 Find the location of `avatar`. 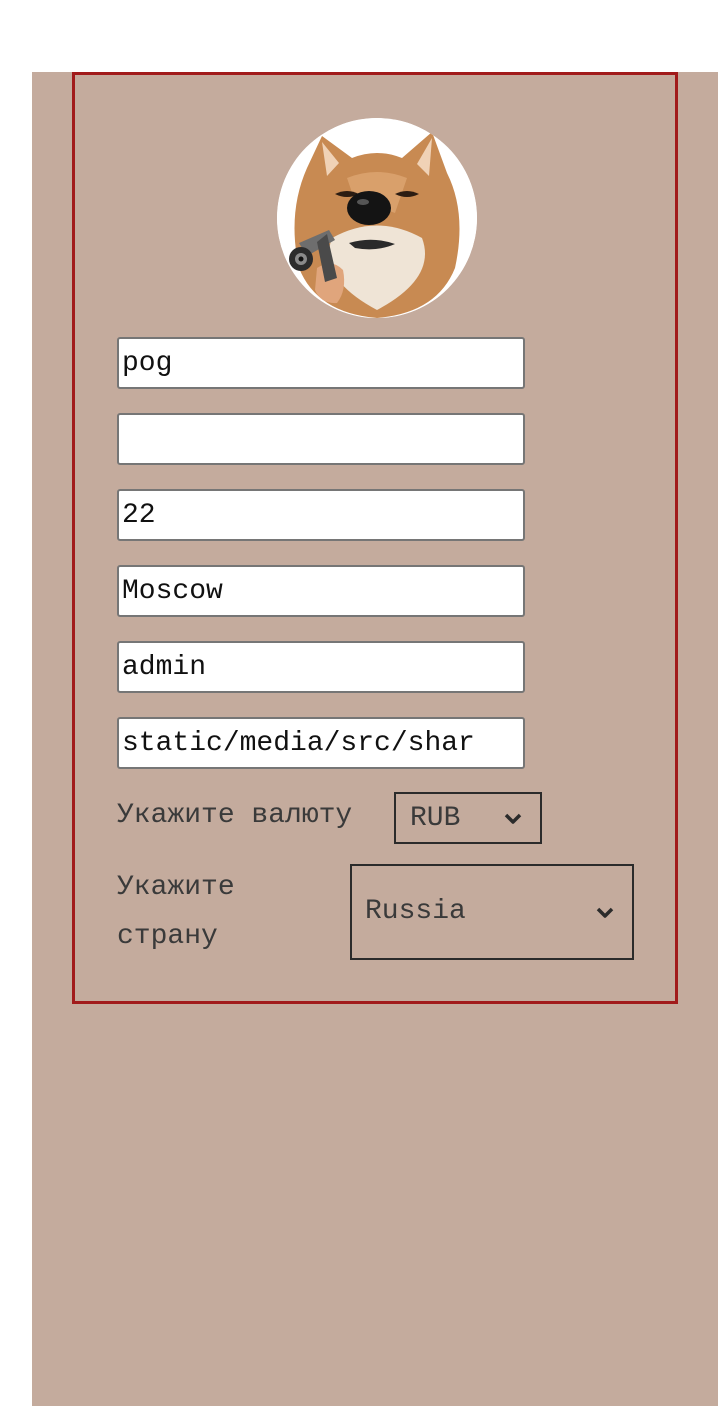

avatar is located at coordinates (377, 218).